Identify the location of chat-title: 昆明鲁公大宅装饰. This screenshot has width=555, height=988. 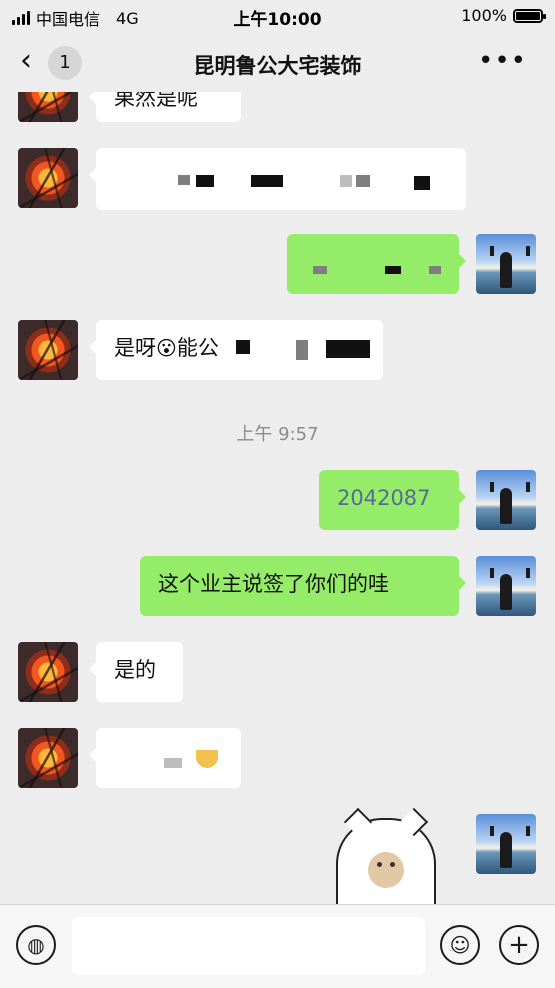
(277, 66).